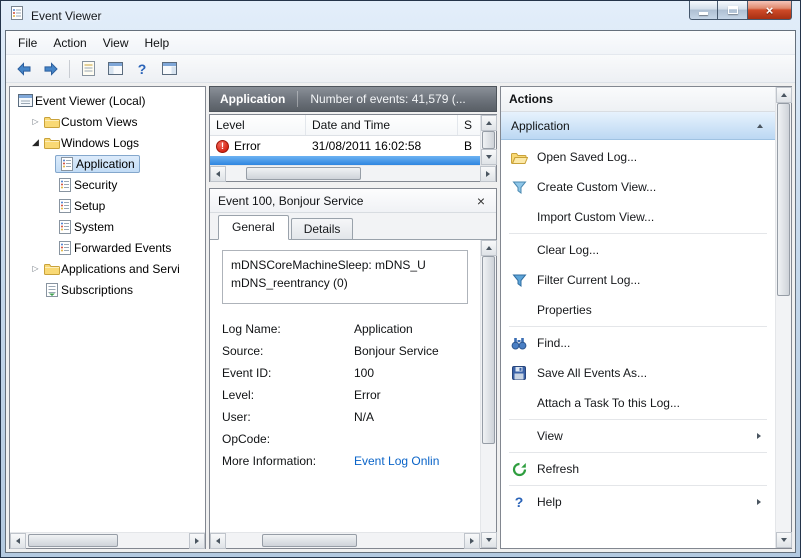  I want to click on tree-item-applications-and-services: ▷ Applications and Servi, so click(107, 268).